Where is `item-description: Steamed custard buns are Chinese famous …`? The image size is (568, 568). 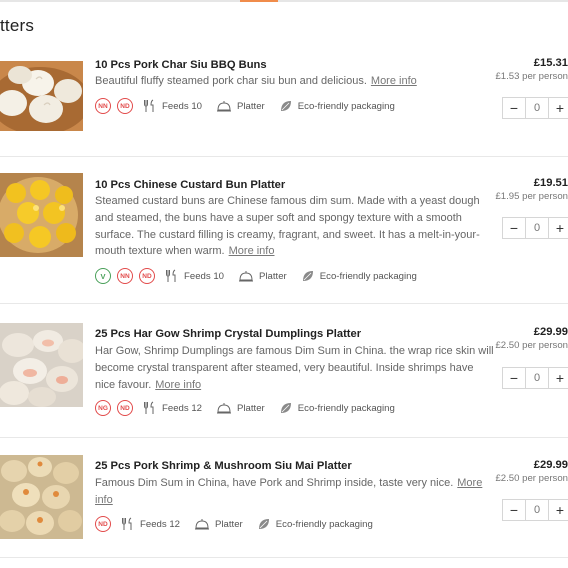
item-description: Steamed custard buns are Chinese famous … is located at coordinates (287, 226).